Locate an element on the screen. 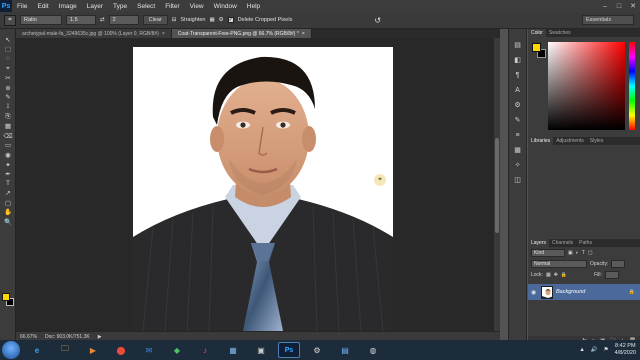 The image size is (640, 360). filter-type-icon: T is located at coordinates (583, 253).